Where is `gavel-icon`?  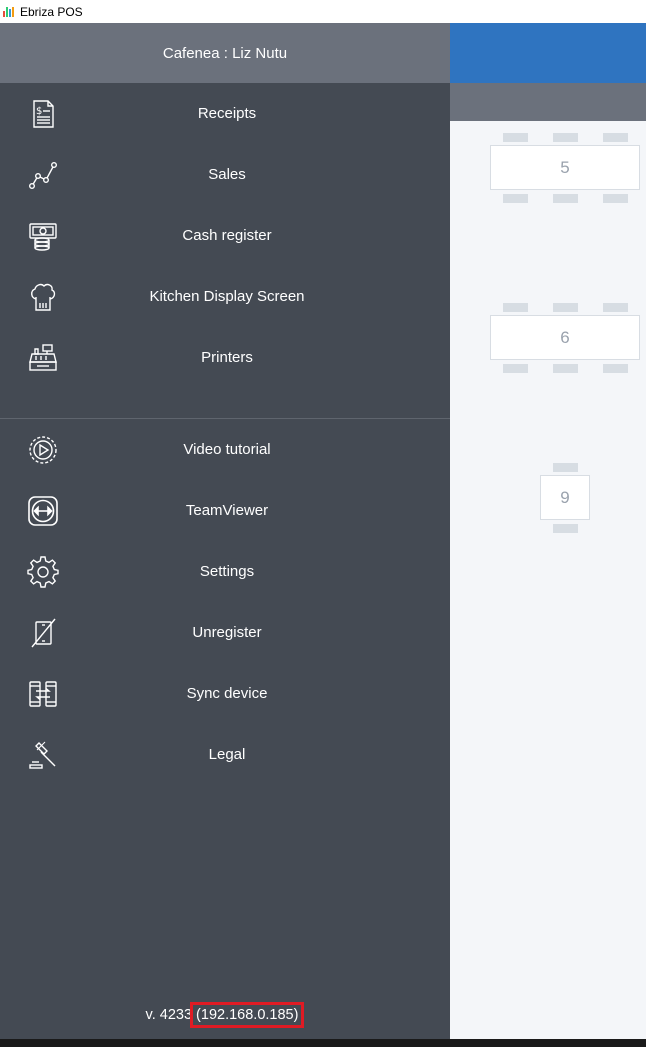
gavel-icon is located at coordinates (43, 755).